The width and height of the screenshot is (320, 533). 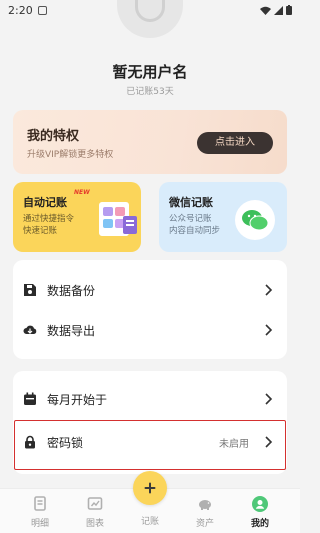 What do you see at coordinates (49, 219) in the screenshot?
I see `auto-desc-line1: 通过快捷指令` at bounding box center [49, 219].